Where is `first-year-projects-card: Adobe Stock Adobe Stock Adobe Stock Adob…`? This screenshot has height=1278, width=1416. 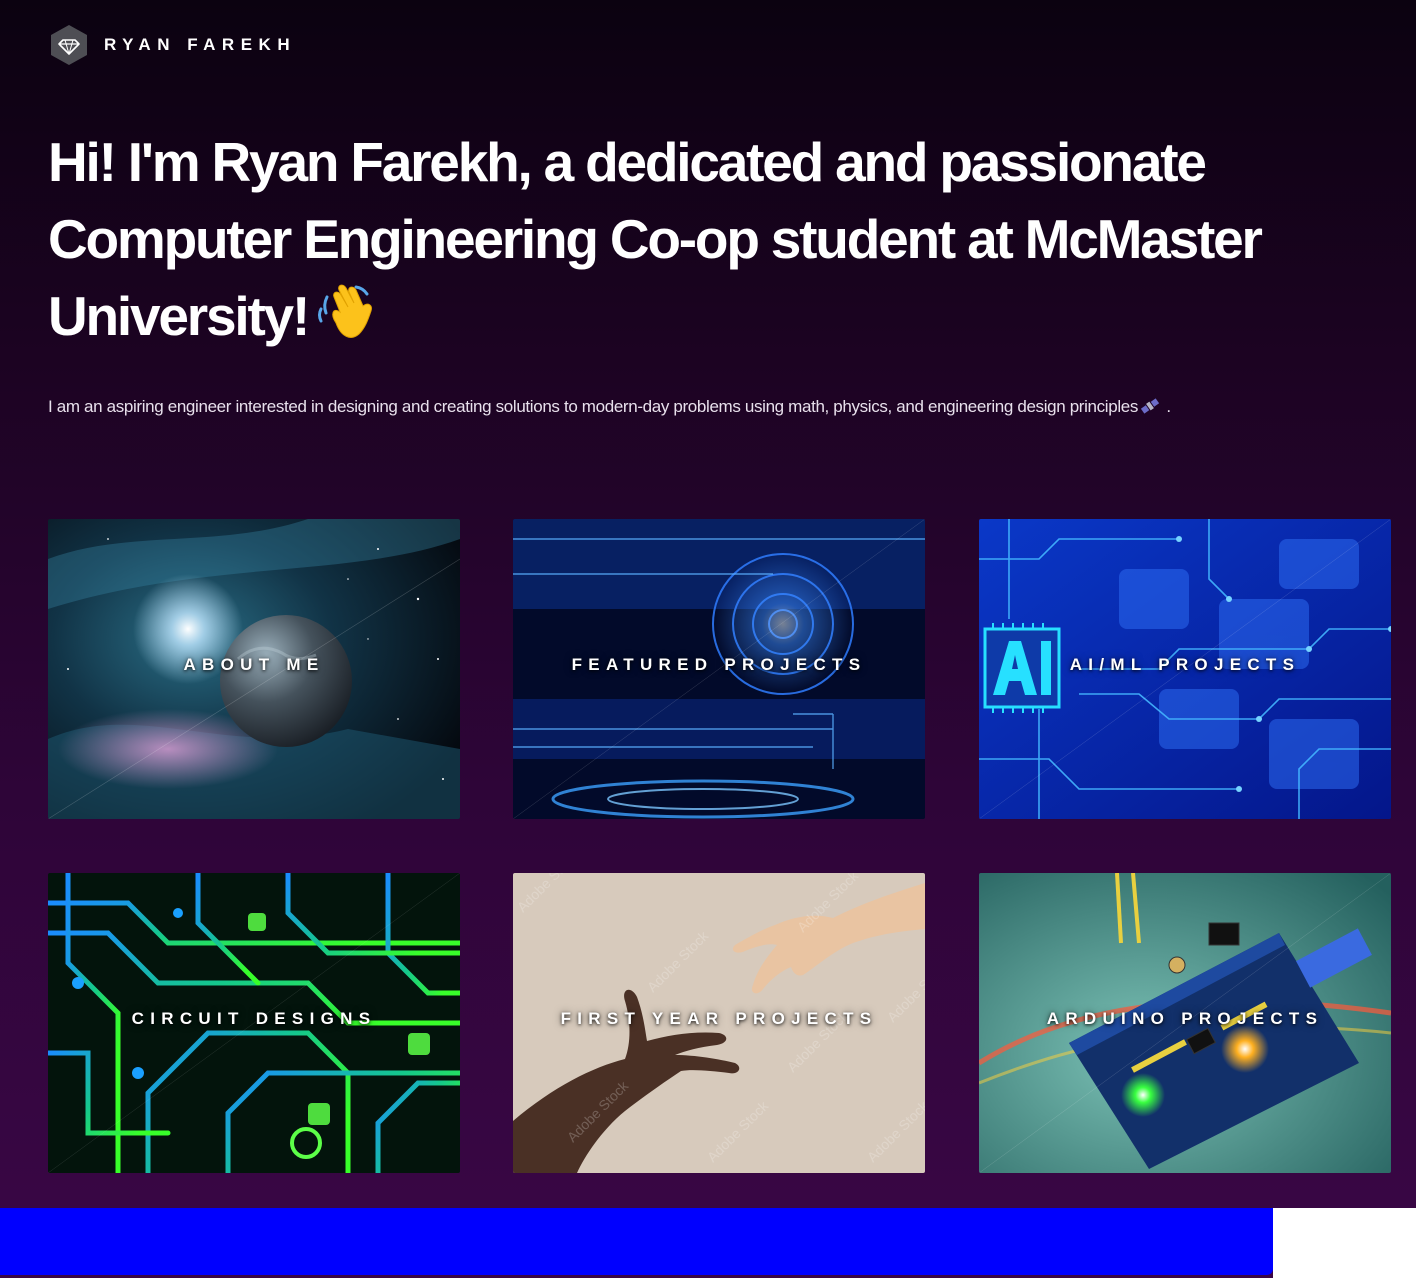 first-year-projects-card: Adobe Stock Adobe Stock Adobe Stock Adob… is located at coordinates (719, 1023).